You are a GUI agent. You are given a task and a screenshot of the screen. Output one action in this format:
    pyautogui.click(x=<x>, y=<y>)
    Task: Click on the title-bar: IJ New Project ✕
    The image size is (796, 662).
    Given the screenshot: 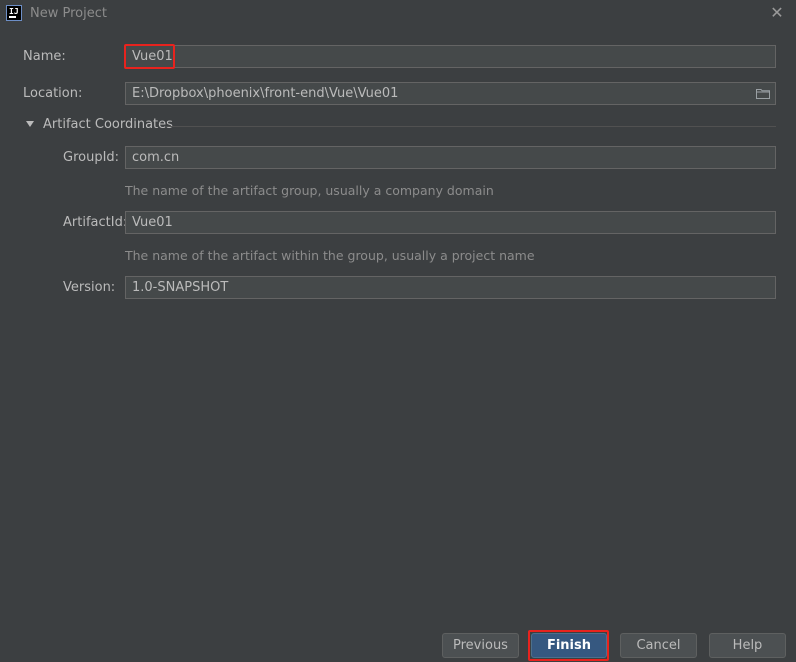 What is the action you would take?
    pyautogui.click(x=398, y=14)
    